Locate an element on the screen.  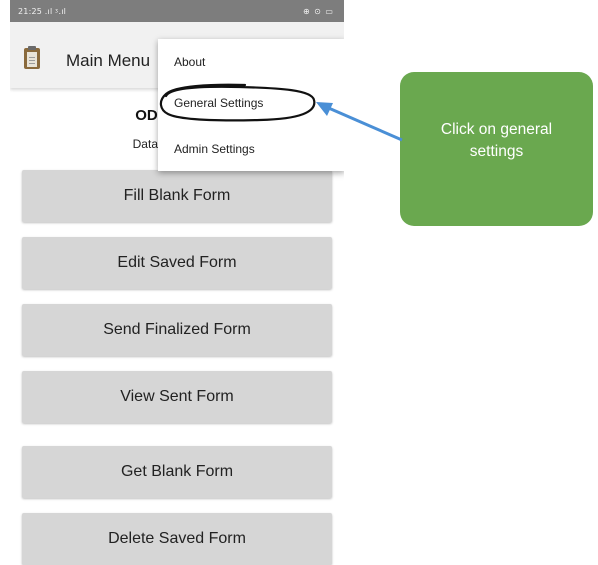
annotation-callout: Click on general settings is located at coordinates (496, 149).